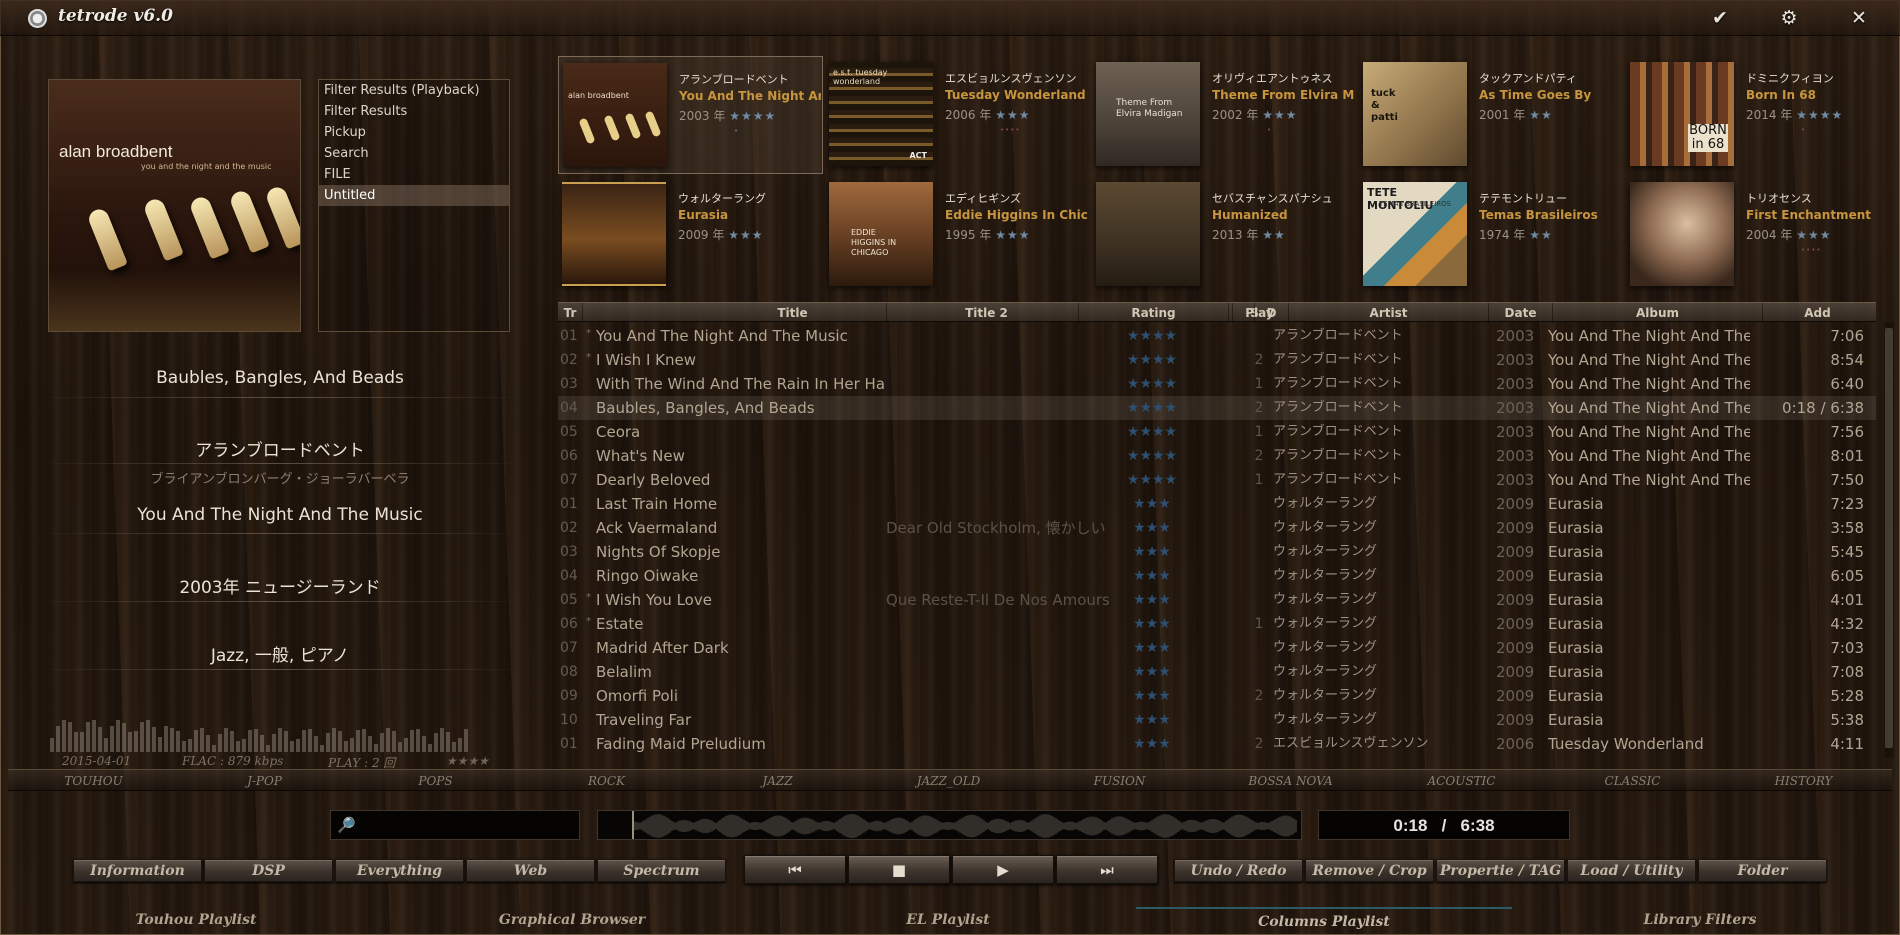  Describe the element at coordinates (264, 781) in the screenshot. I see `genre-tab: J-POP` at that location.